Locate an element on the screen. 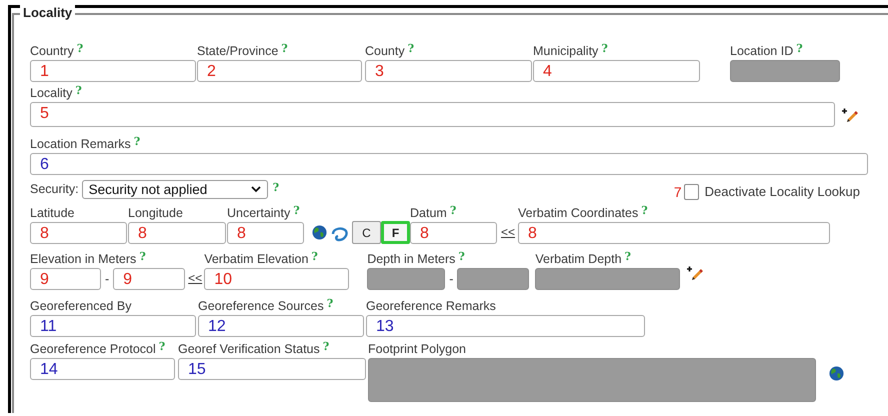 This screenshot has width=888, height=416. field-label: Verbatim Coordinates is located at coordinates (578, 213).